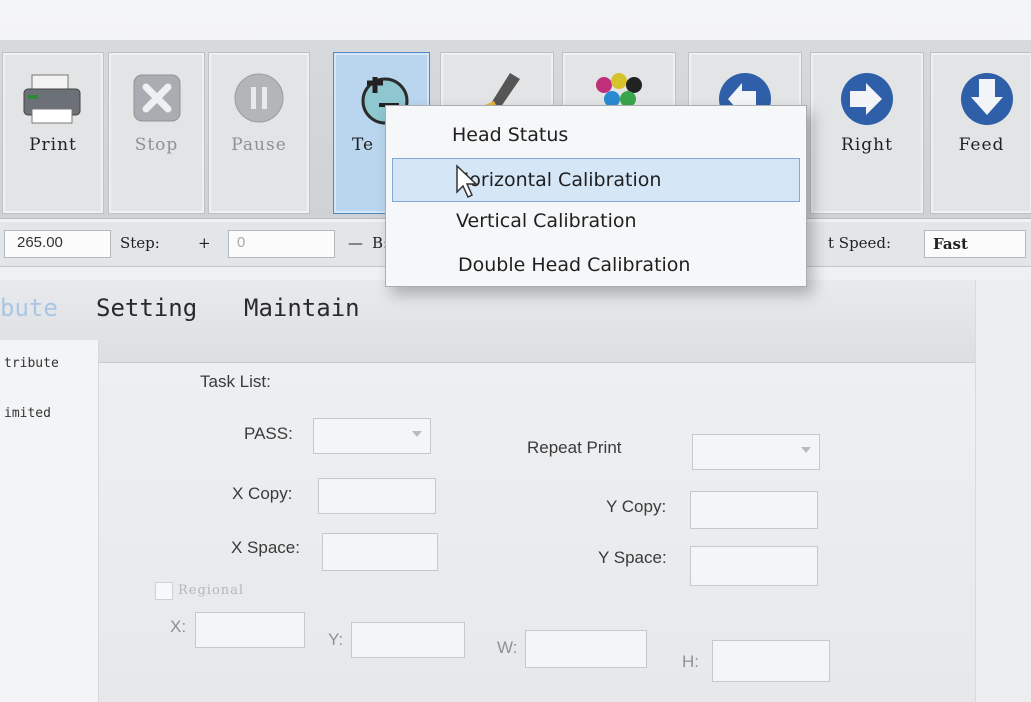 The image size is (1031, 702). What do you see at coordinates (380, 552) in the screenshot?
I see `x-space-field` at bounding box center [380, 552].